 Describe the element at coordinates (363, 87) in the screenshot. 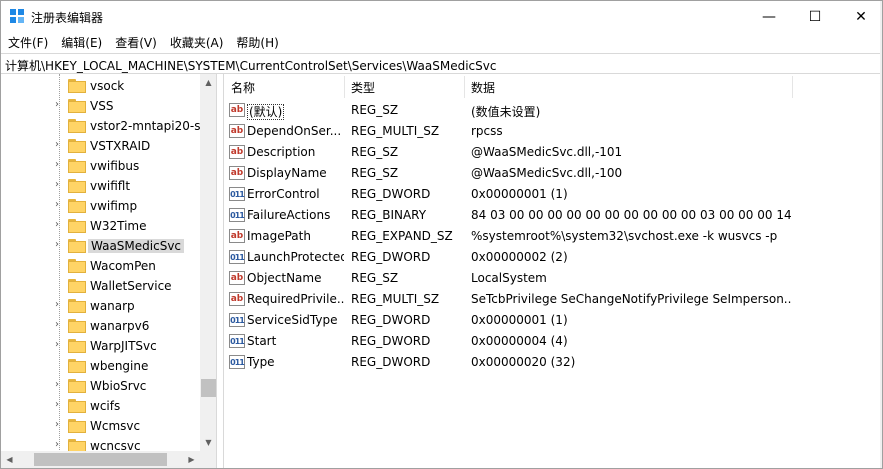

I see `column-header-type: 类型` at that location.